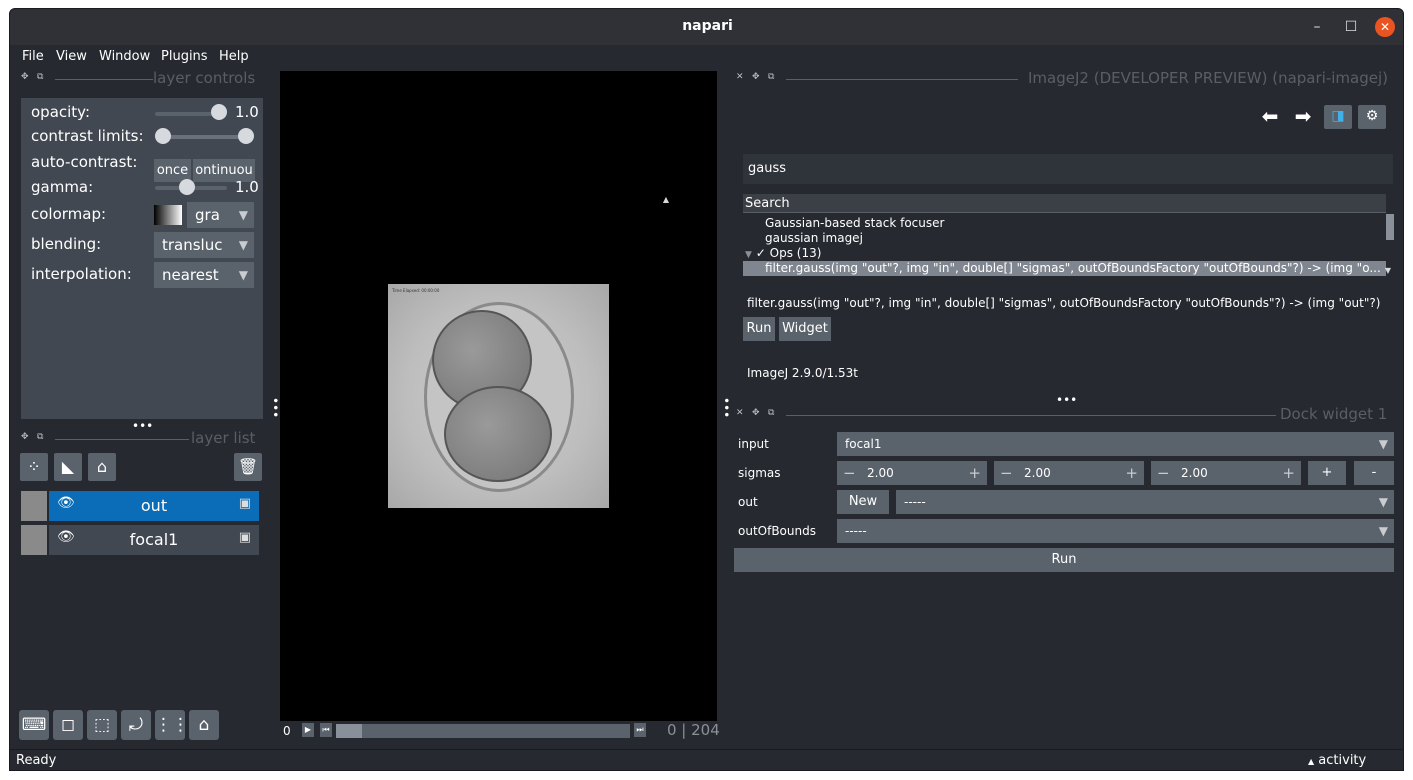 The image size is (1413, 780). I want to click on status-text: Ready, so click(36, 760).